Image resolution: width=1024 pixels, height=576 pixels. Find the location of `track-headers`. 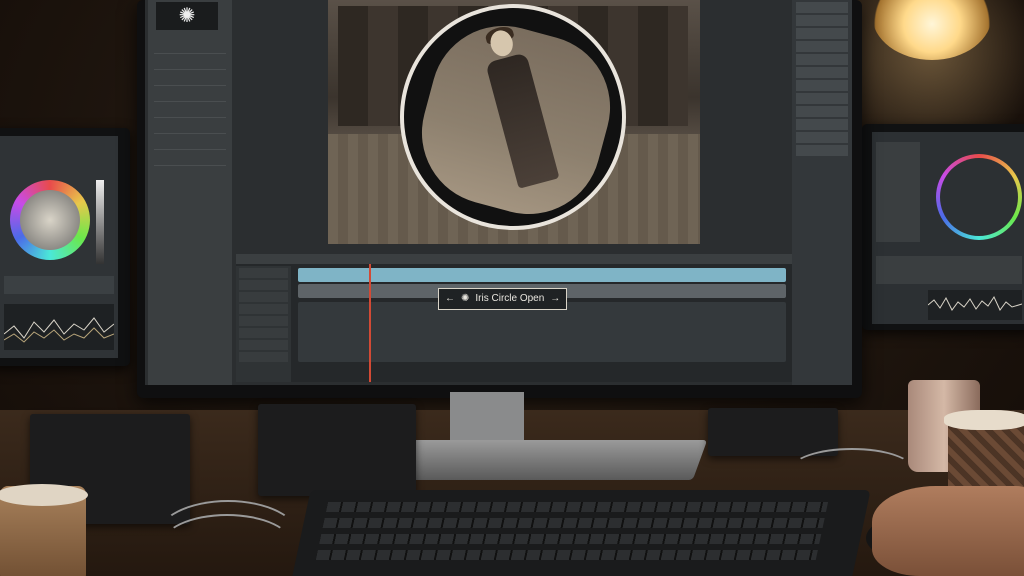

track-headers is located at coordinates (263, 324).